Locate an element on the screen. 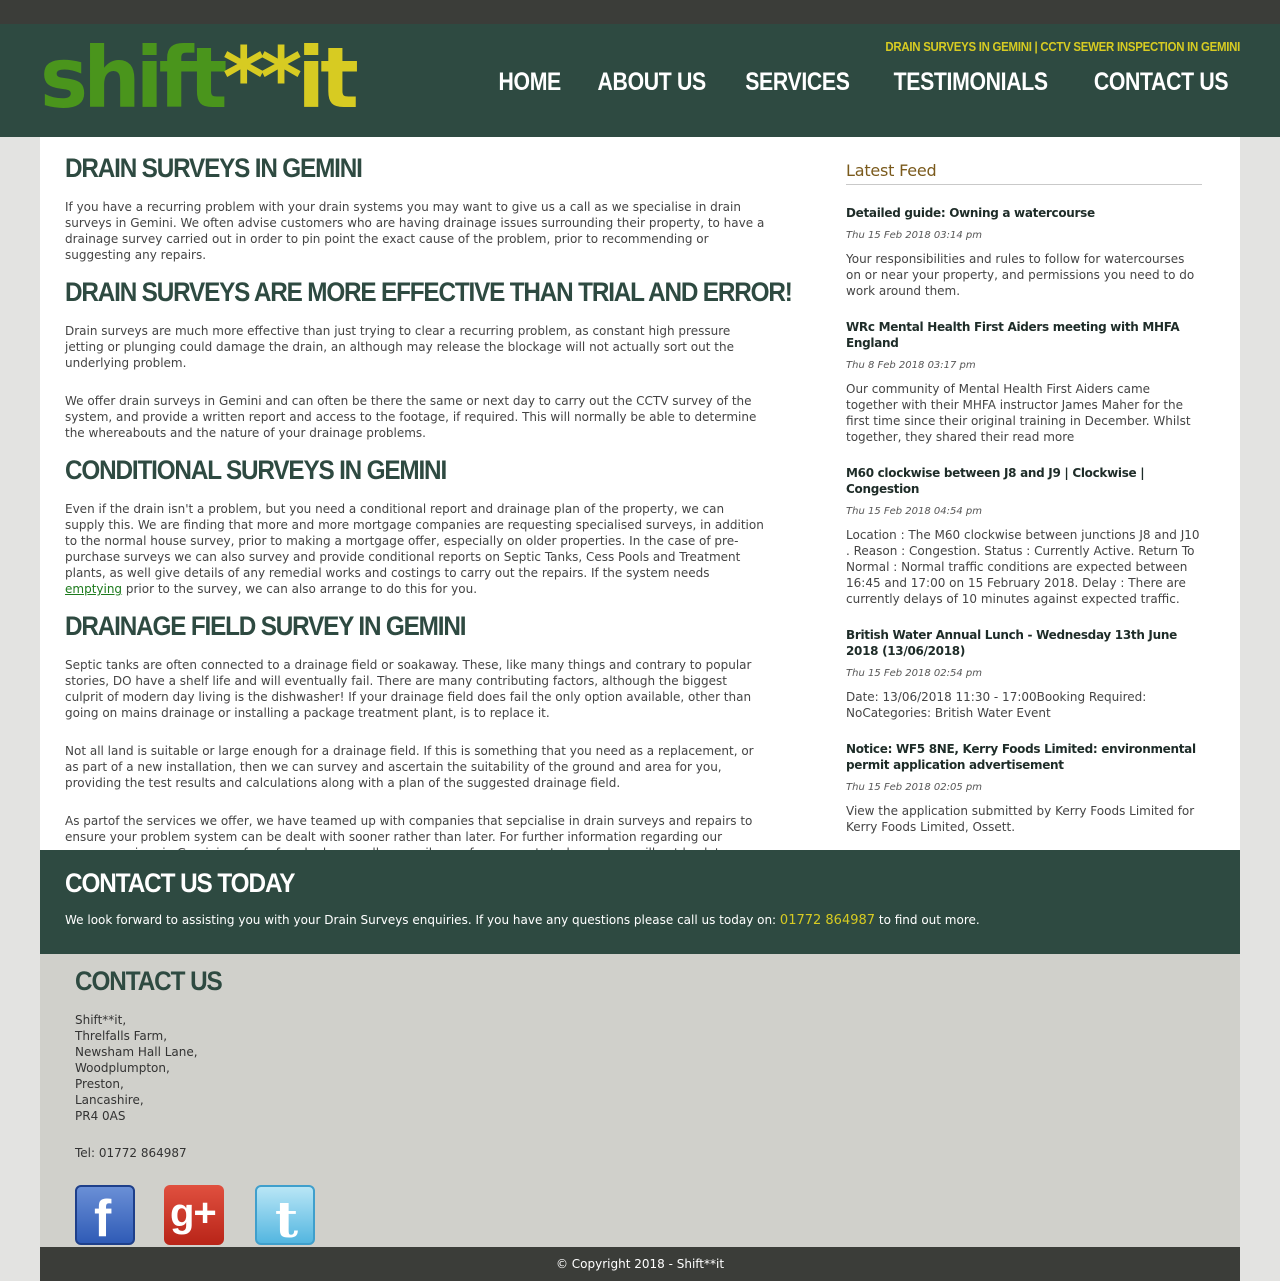 Image resolution: width=1280 pixels, height=1281 pixels. address-line: Newsham Hall Lane, is located at coordinates (136, 1052).